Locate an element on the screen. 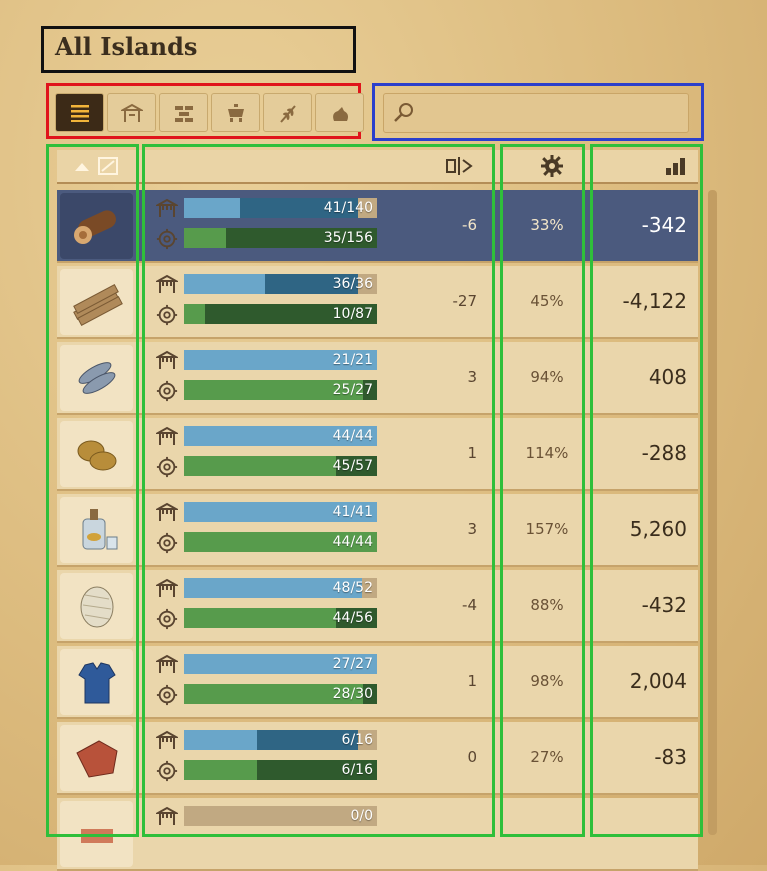  production-bar: 6/16 is located at coordinates (280, 770).